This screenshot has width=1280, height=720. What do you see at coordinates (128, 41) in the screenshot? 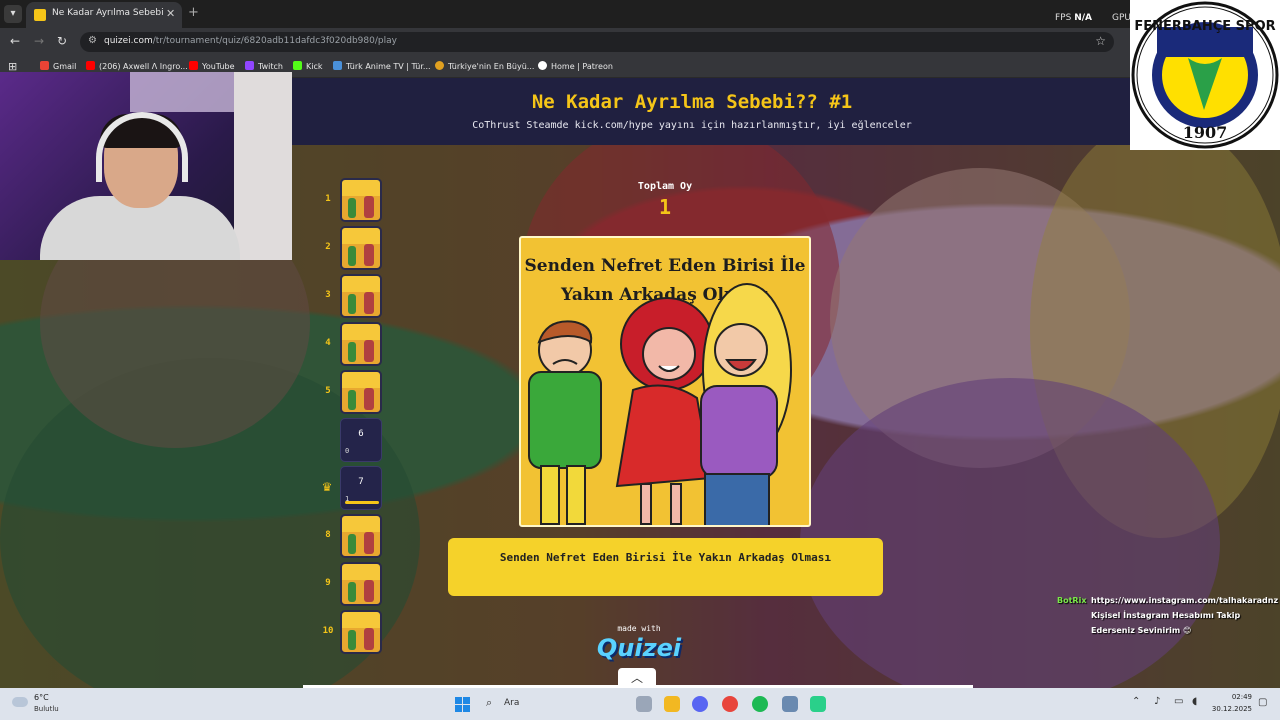
I see `url-host: quizei.com` at bounding box center [128, 41].